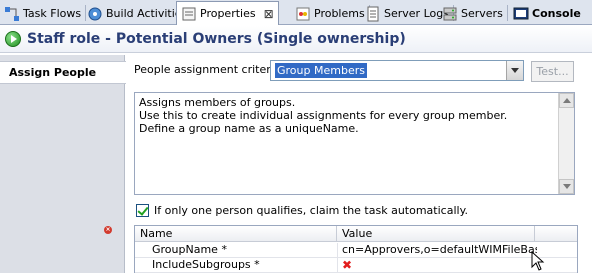  Describe the element at coordinates (373, 14) in the screenshot. I see `server-logs-icon` at that location.